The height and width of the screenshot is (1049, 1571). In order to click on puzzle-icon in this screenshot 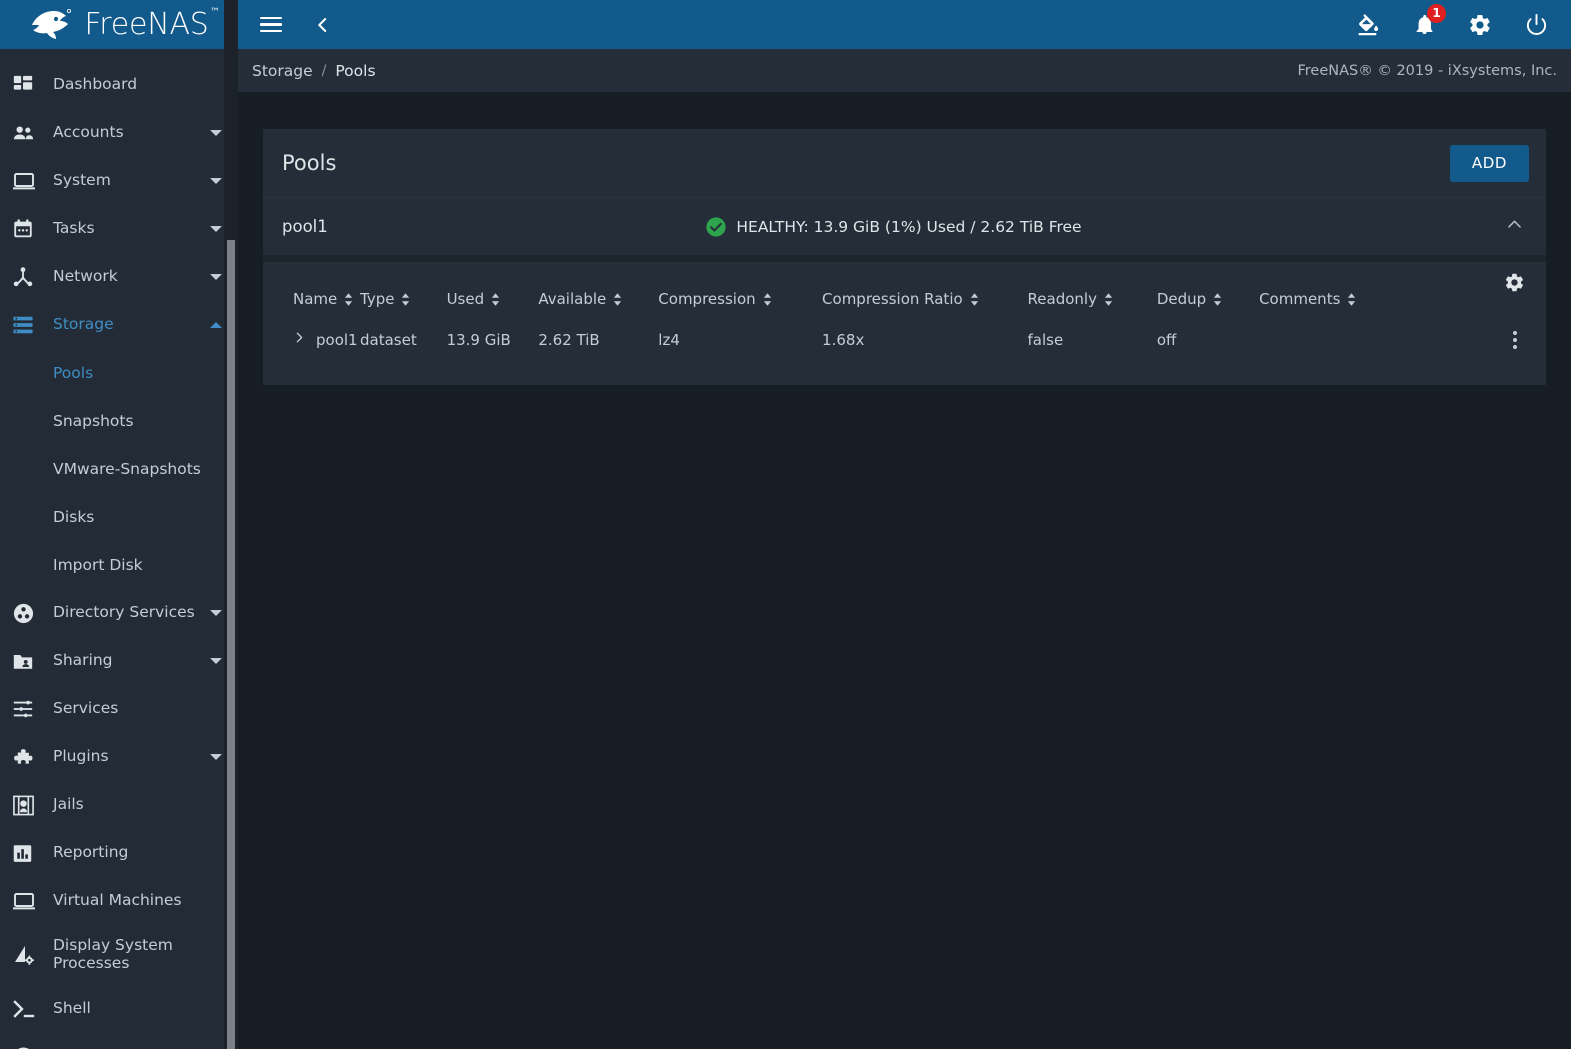, I will do `click(30, 757)`.